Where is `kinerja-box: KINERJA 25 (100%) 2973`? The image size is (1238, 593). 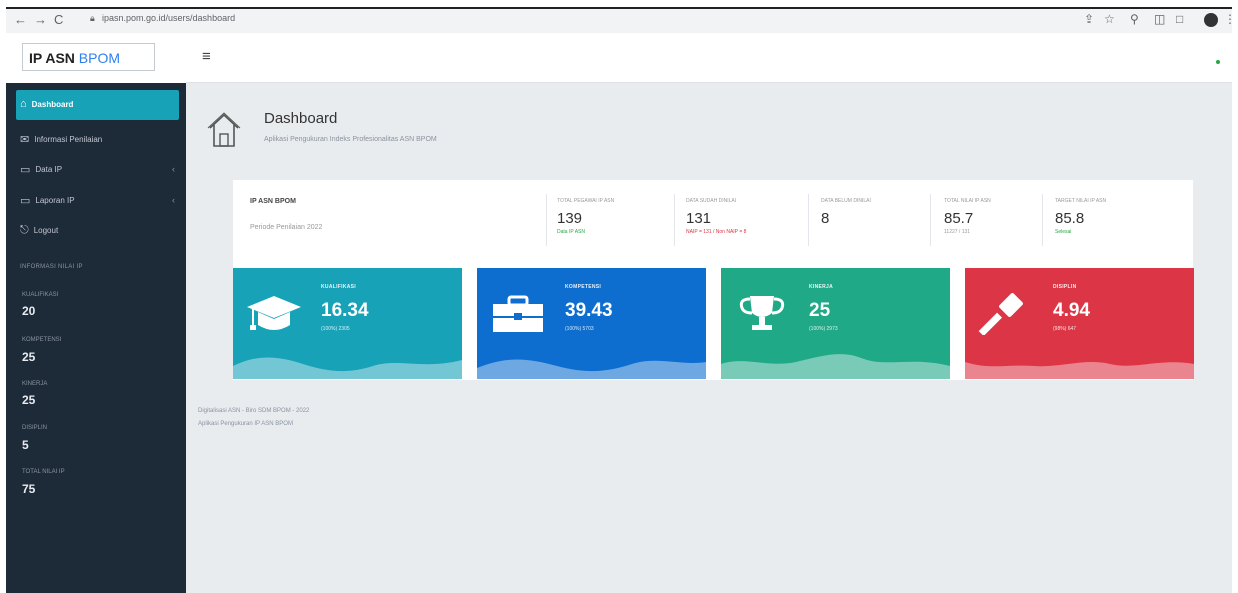
kinerja-box: KINERJA 25 (100%) 2973 is located at coordinates (835, 323).